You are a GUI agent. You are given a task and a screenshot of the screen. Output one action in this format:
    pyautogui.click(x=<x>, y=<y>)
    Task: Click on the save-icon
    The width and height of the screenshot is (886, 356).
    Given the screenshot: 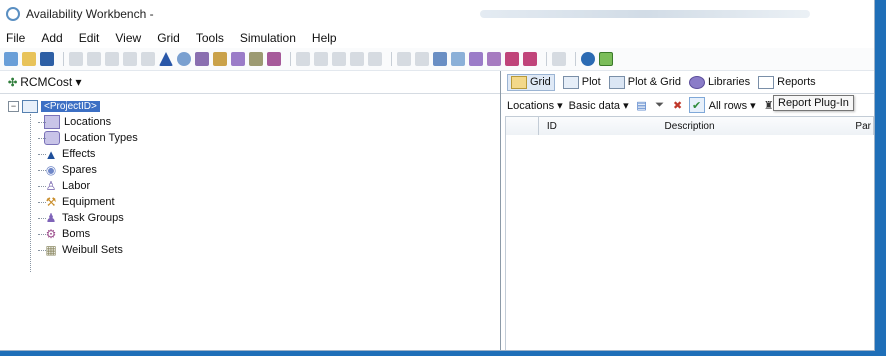 What is the action you would take?
    pyautogui.click(x=47, y=59)
    